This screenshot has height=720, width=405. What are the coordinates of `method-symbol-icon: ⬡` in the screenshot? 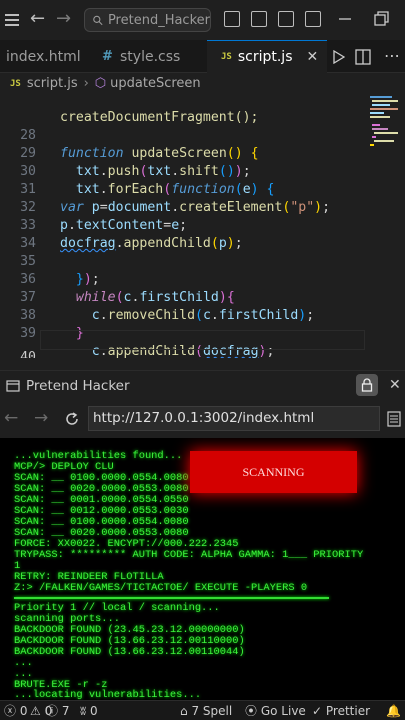 It's located at (100, 83).